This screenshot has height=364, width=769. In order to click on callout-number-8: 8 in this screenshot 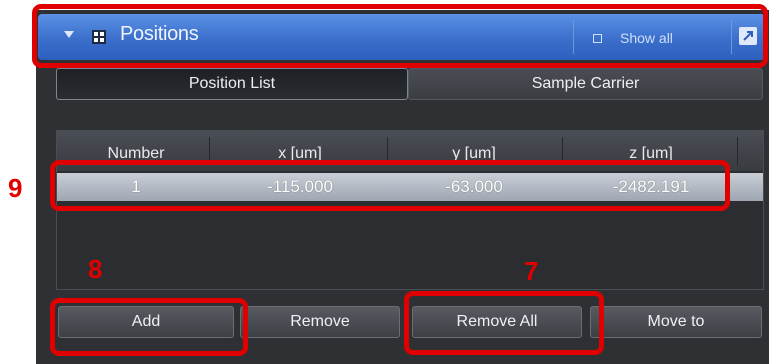, I will do `click(95, 269)`.